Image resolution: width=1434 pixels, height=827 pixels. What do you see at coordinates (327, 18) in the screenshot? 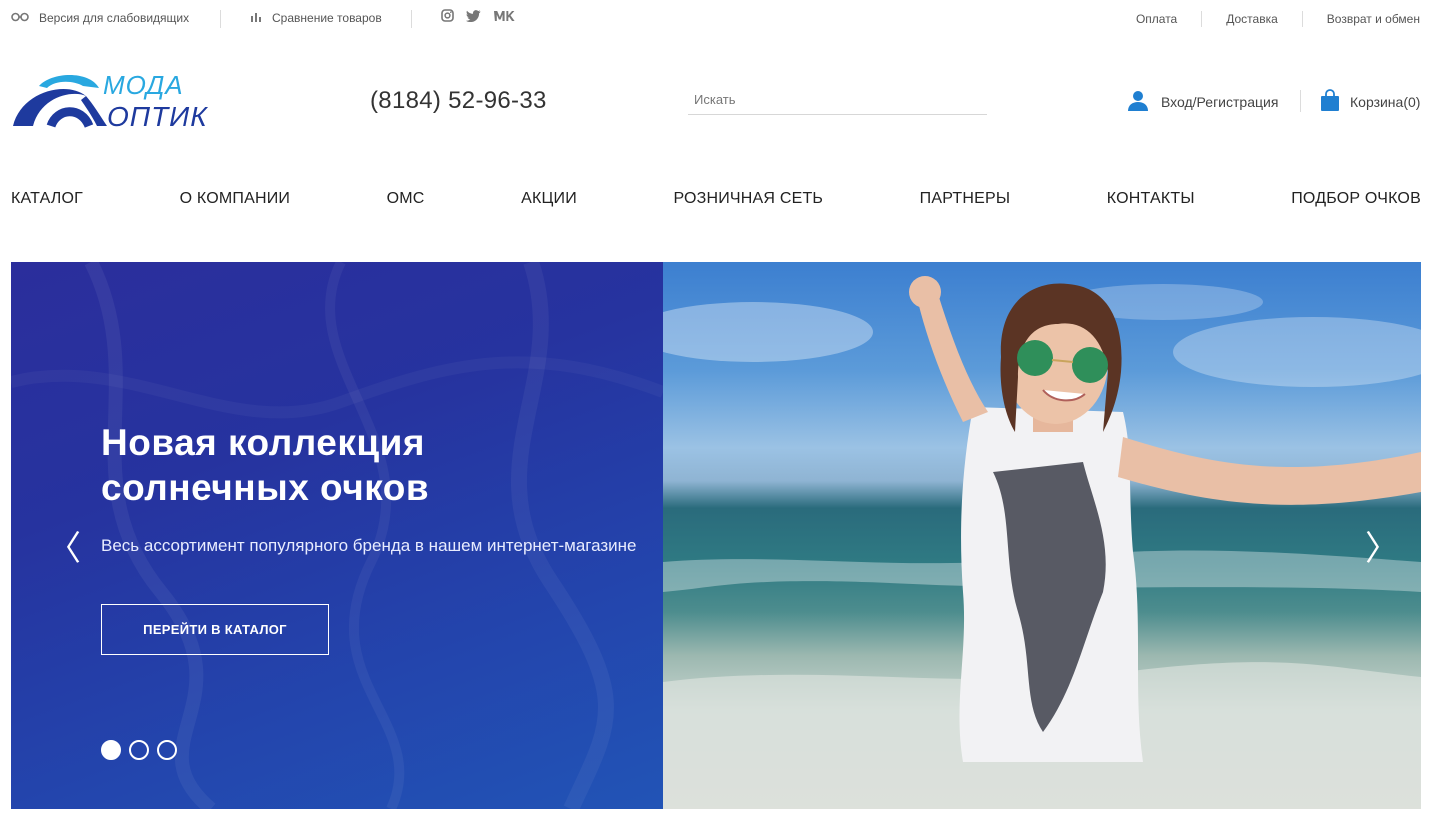
I see `compare-label: Сравнение товаров` at bounding box center [327, 18].